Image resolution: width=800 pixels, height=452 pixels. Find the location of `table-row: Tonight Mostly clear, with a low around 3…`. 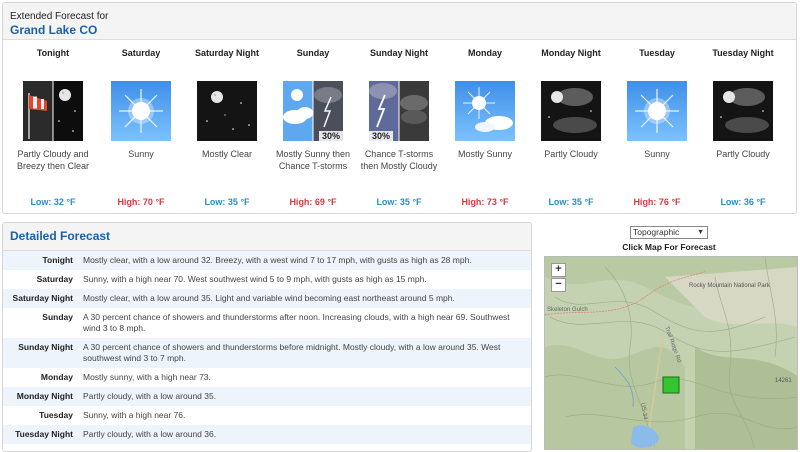

table-row: Tonight Mostly clear, with a low around 3… is located at coordinates (267, 260).